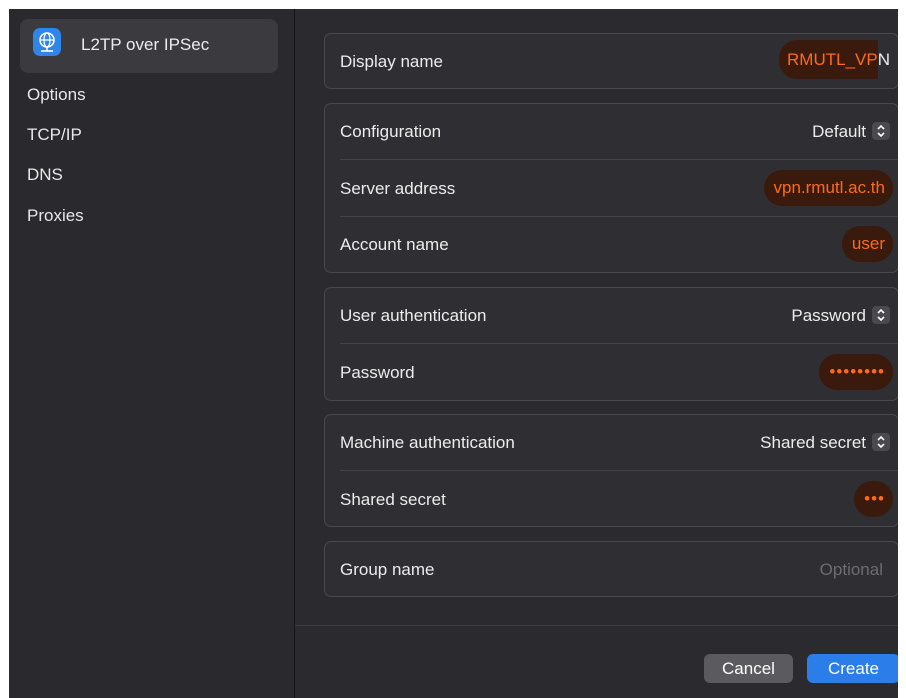 Image resolution: width=906 pixels, height=698 pixels. Describe the element at coordinates (856, 372) in the screenshot. I see `password-field: ••••••••` at that location.